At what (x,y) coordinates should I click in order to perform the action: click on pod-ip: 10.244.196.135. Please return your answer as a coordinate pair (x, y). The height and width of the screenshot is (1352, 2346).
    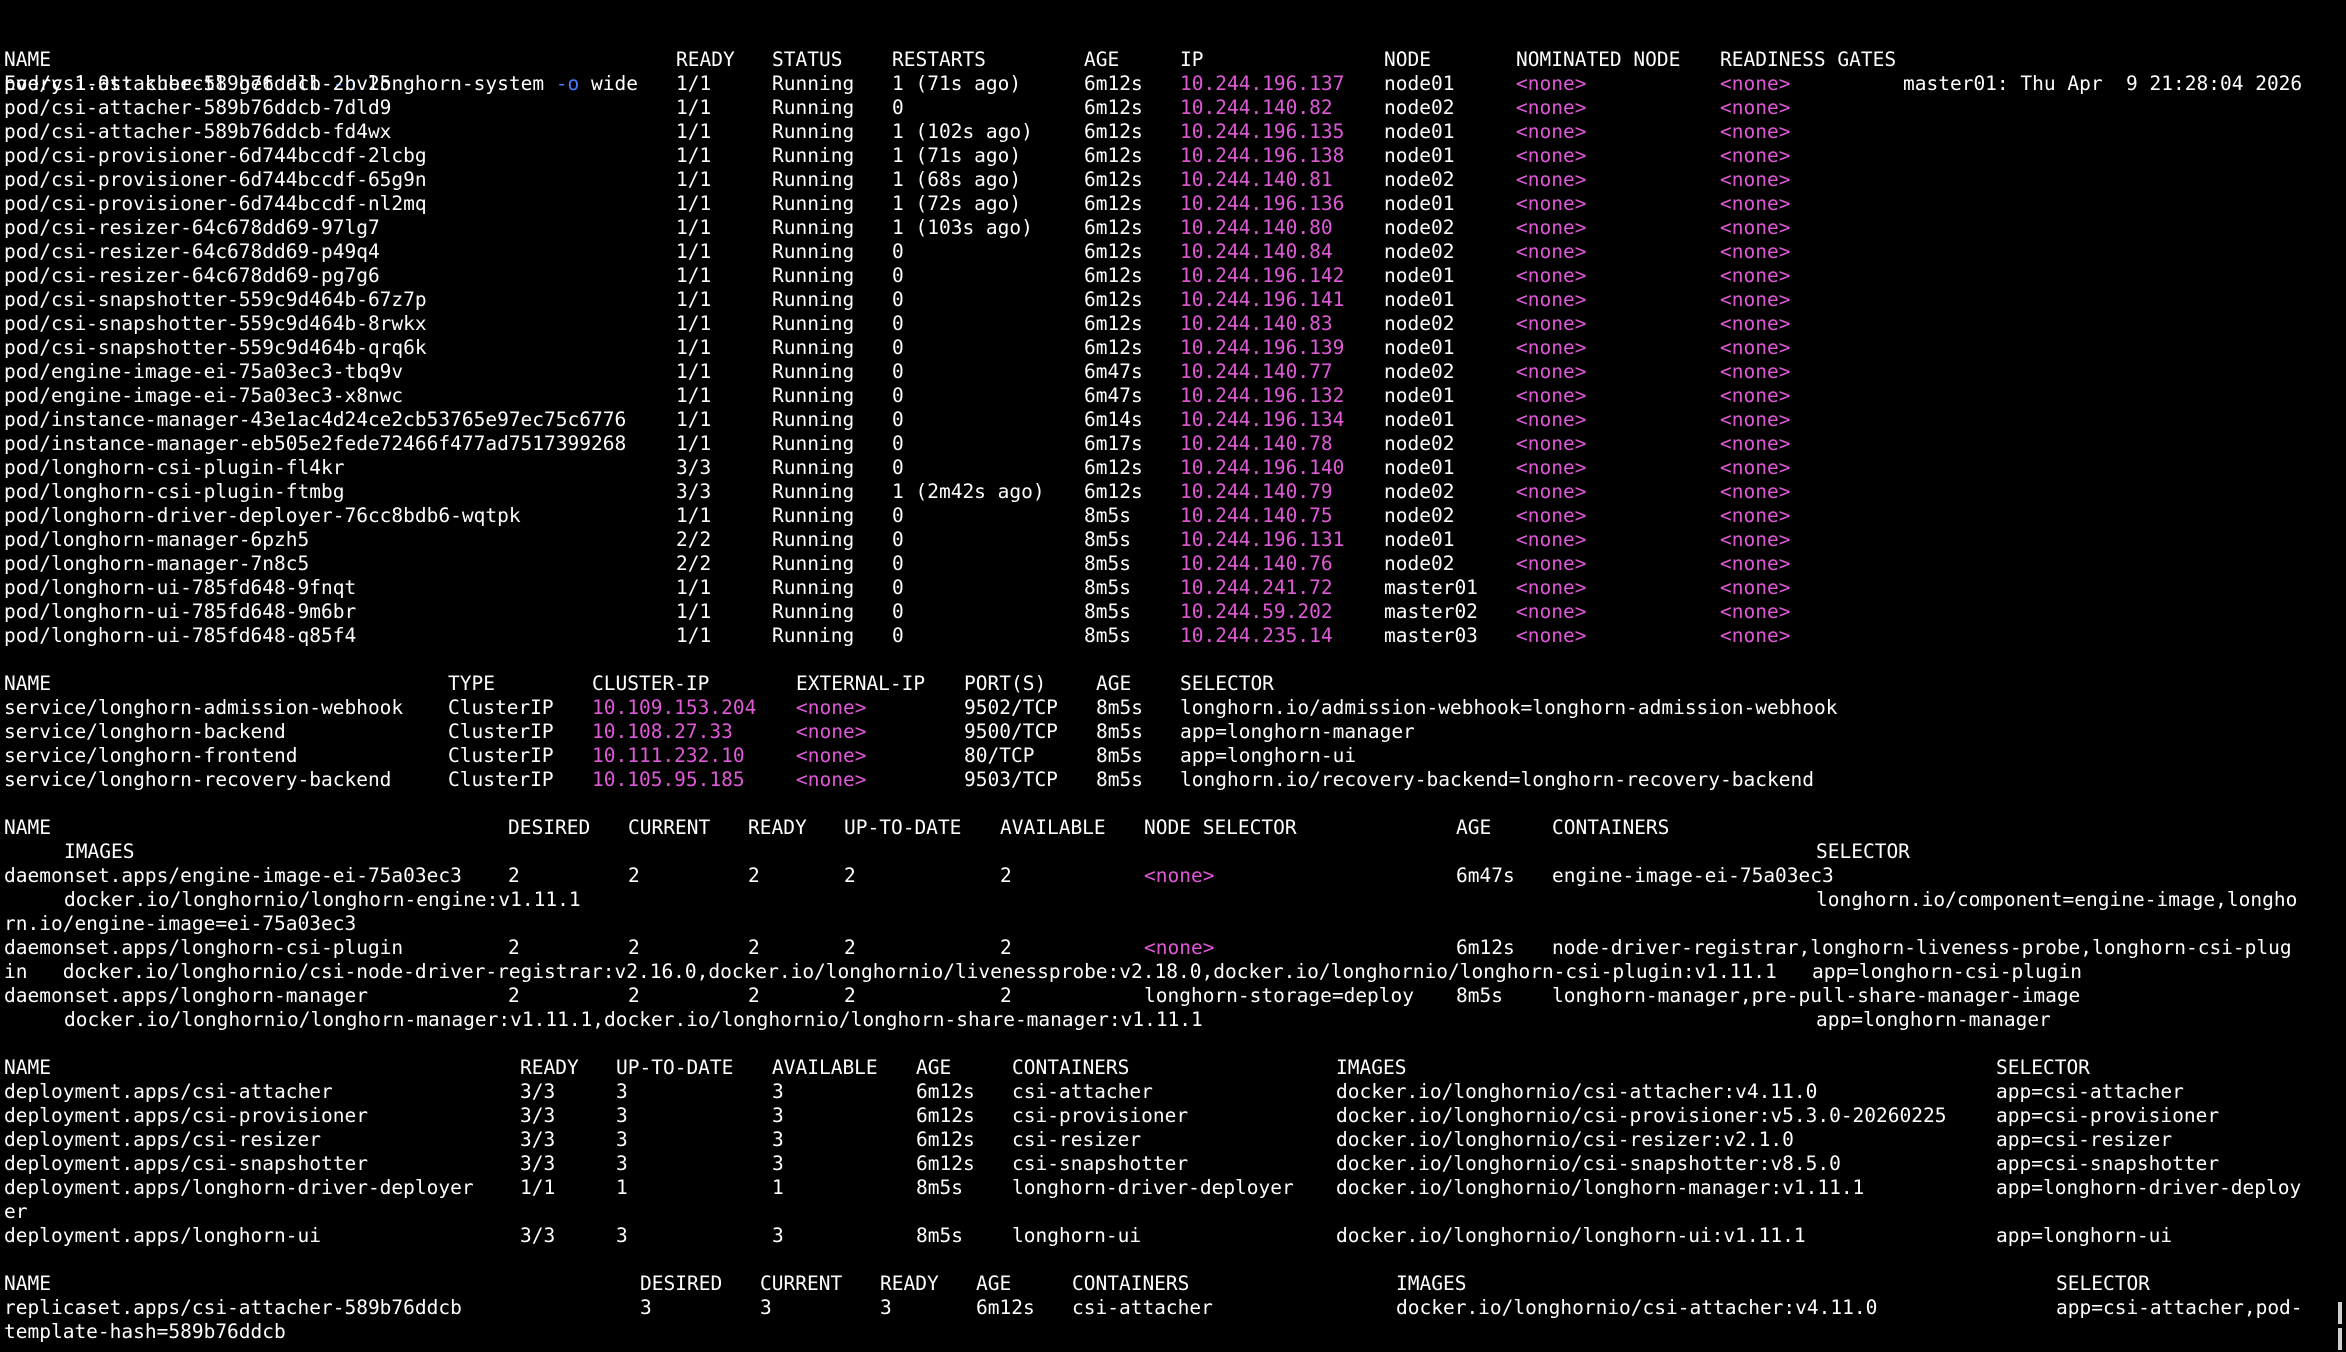
    Looking at the image, I should click on (1262, 131).